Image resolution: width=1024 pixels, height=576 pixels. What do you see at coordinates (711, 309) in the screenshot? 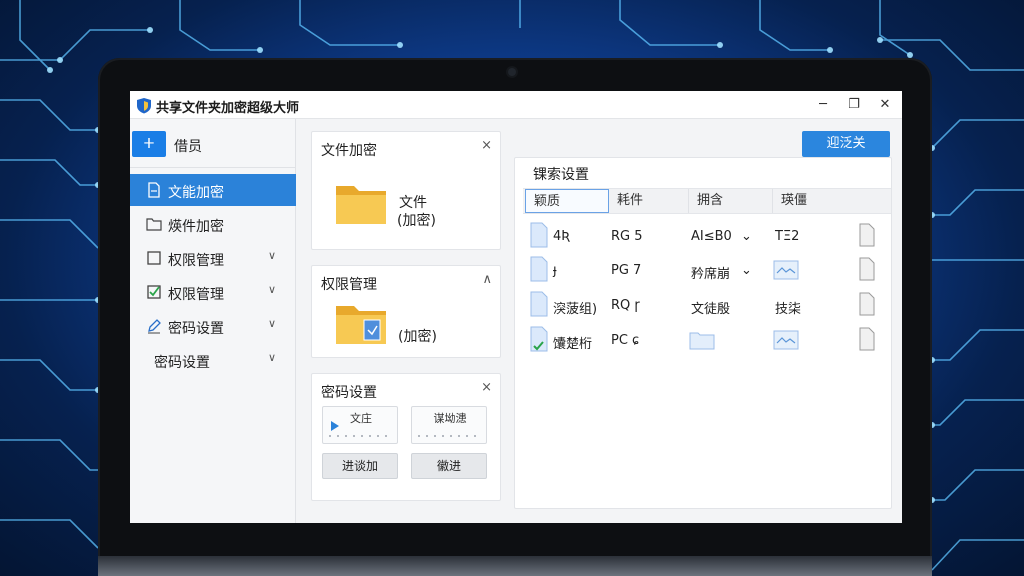
I see `cell: 文徒殷` at bounding box center [711, 309].